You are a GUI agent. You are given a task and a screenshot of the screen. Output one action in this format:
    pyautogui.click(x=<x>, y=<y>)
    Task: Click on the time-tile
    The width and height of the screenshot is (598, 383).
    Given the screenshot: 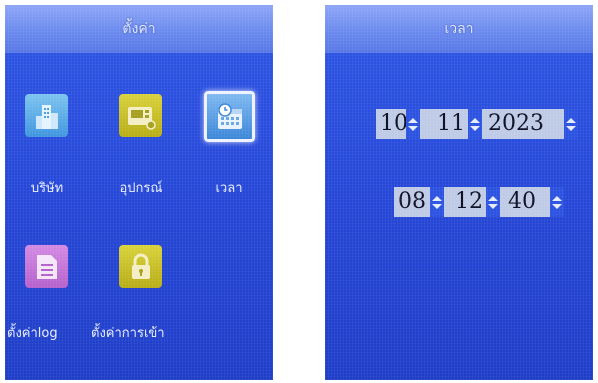 What is the action you would take?
    pyautogui.click(x=229, y=116)
    